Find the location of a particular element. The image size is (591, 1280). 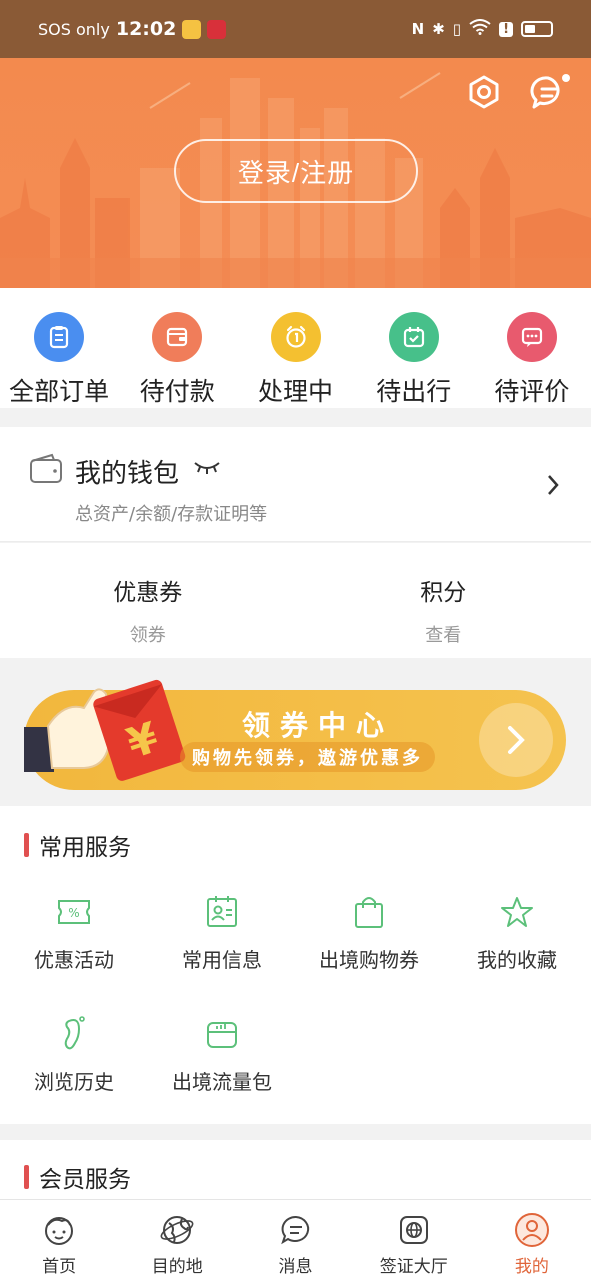

wifi-icon is located at coordinates (480, 29).